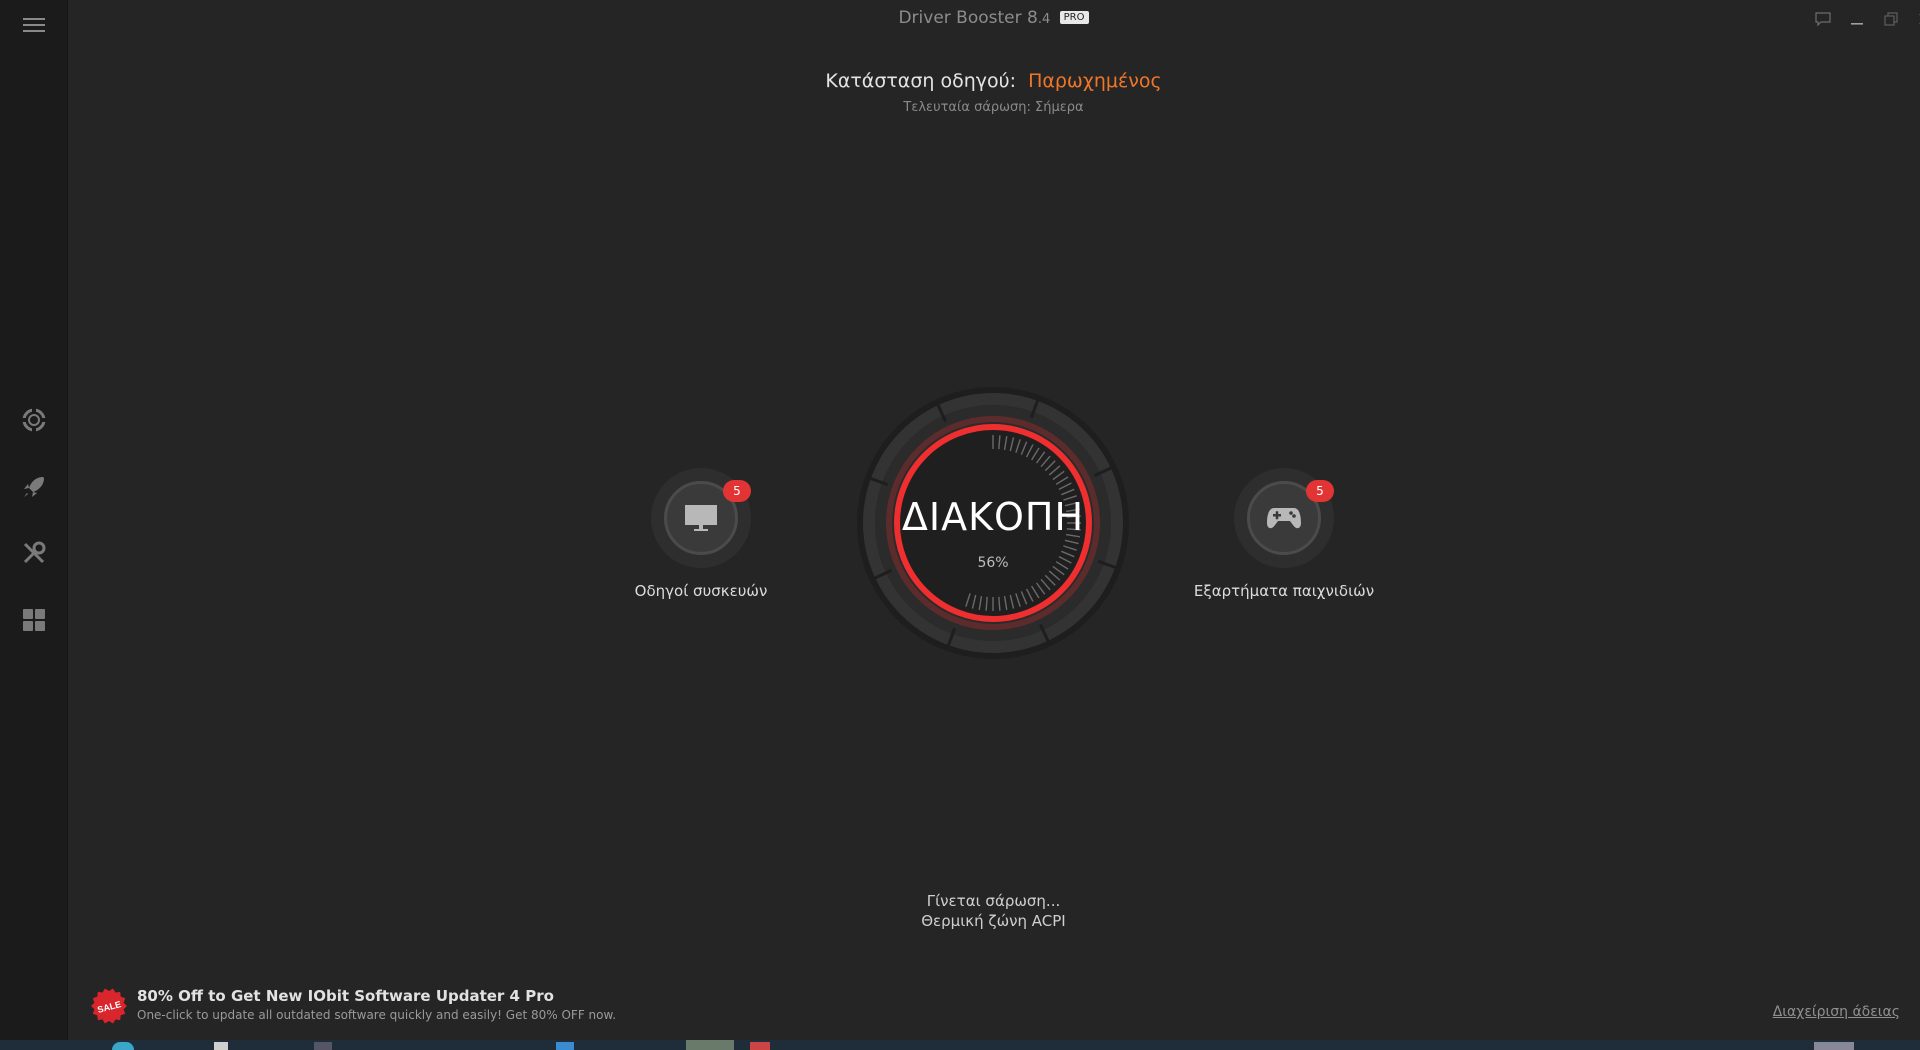 The image size is (1920, 1050). What do you see at coordinates (1836, 1012) in the screenshot?
I see `manage-license-link: Διαχείριση άδειας` at bounding box center [1836, 1012].